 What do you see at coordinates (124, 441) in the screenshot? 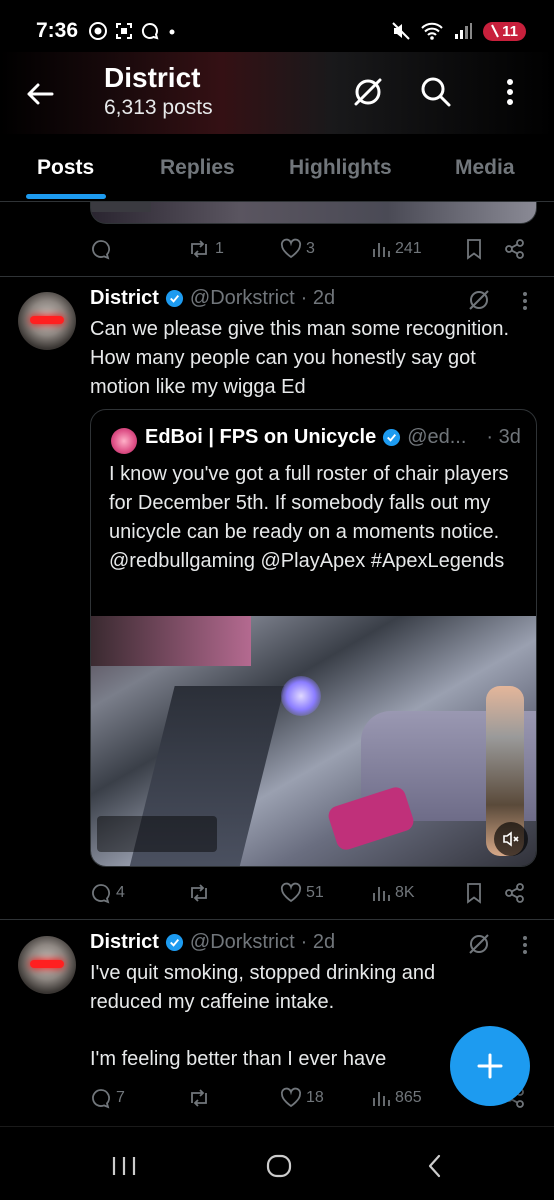
I see `quoted-avatar` at bounding box center [124, 441].